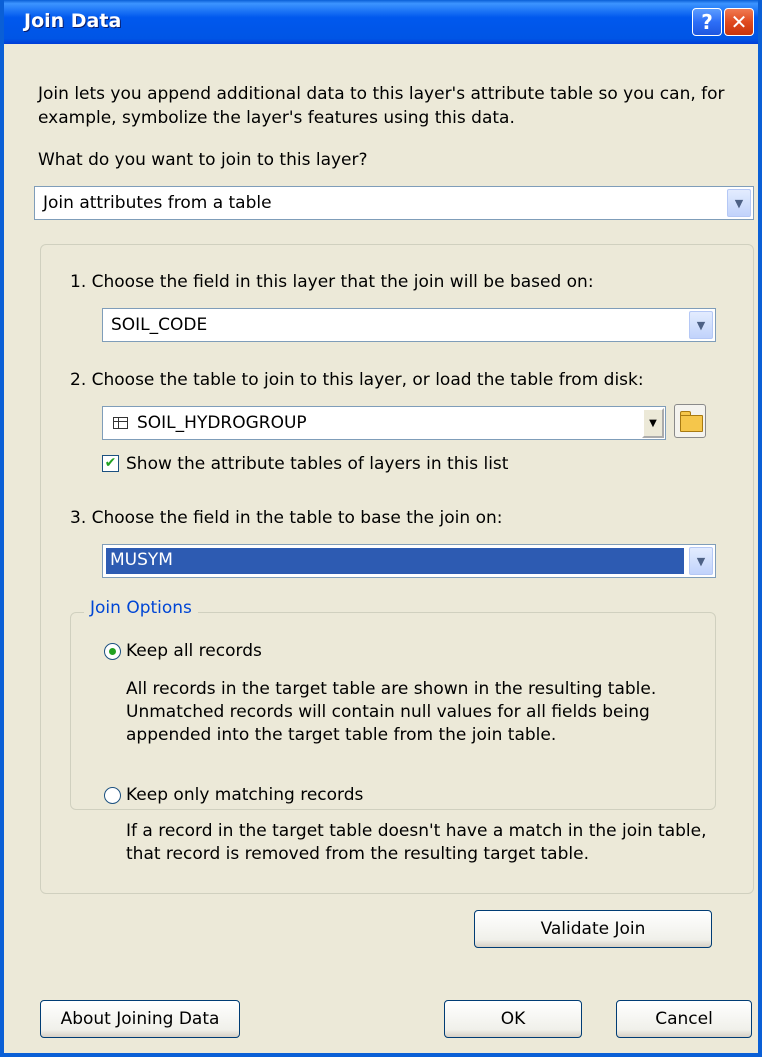 This screenshot has height=1057, width=762. I want to click on show-layer-tables-checkbox: ✔, so click(110, 463).